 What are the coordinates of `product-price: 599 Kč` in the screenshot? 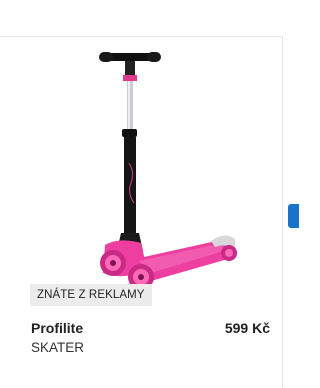 It's located at (247, 328).